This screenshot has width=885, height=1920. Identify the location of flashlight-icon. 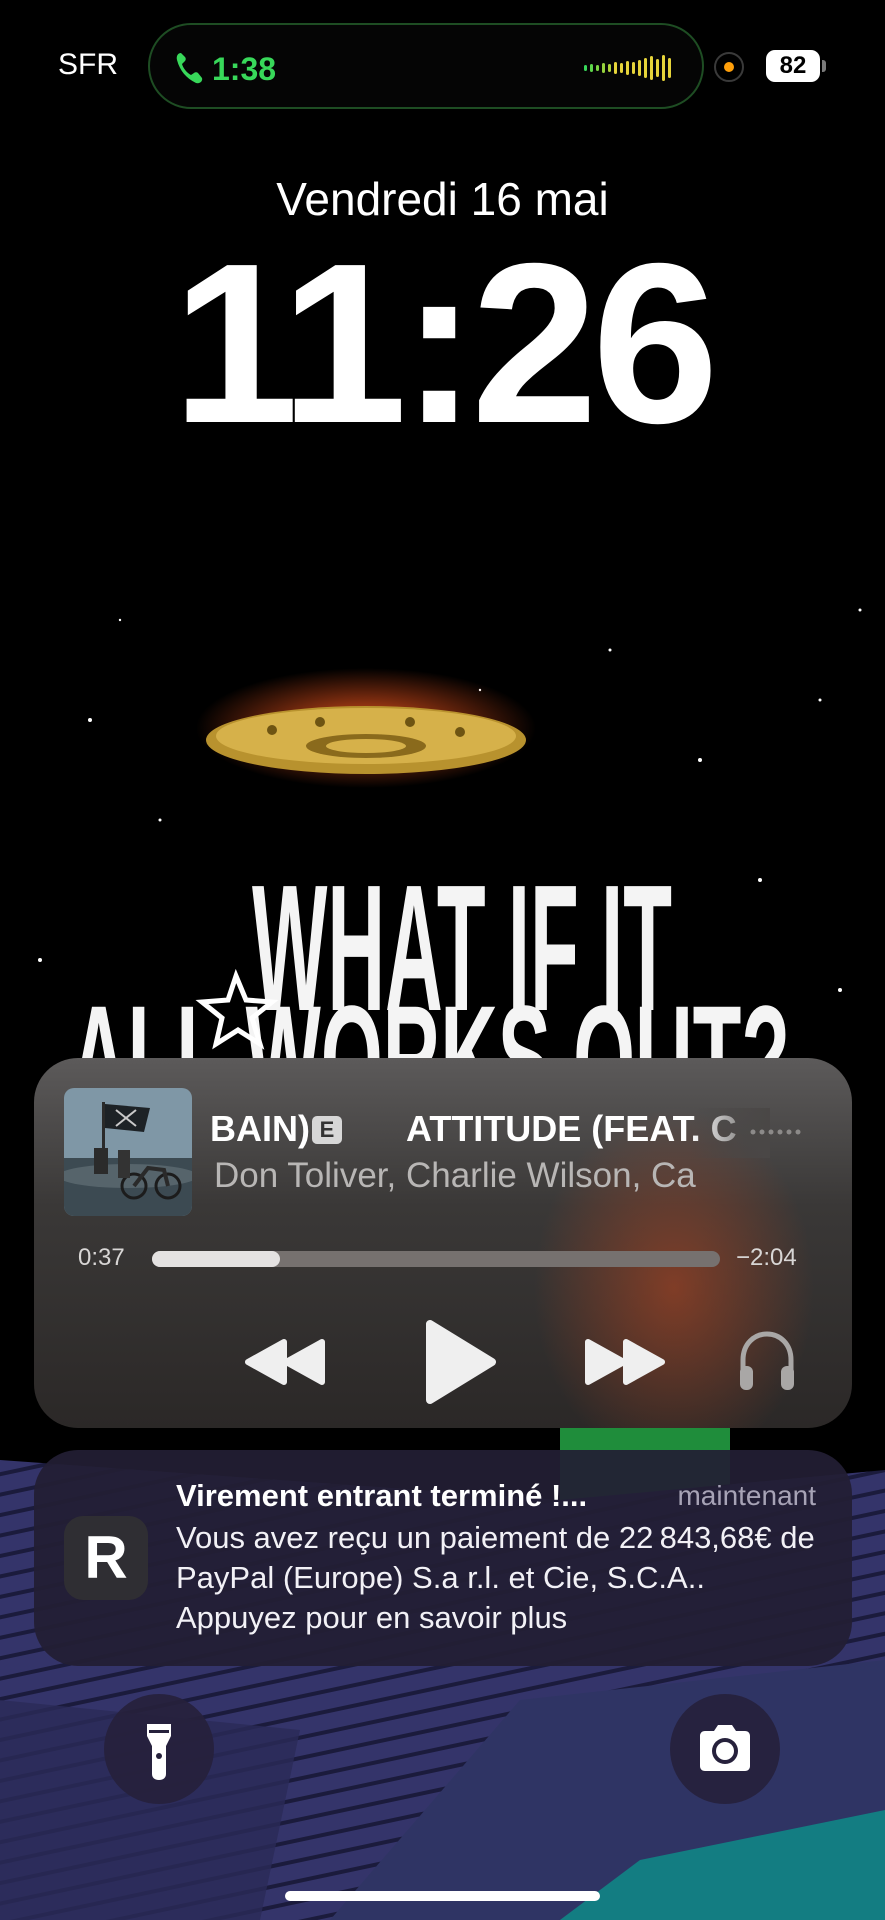
(159, 1752).